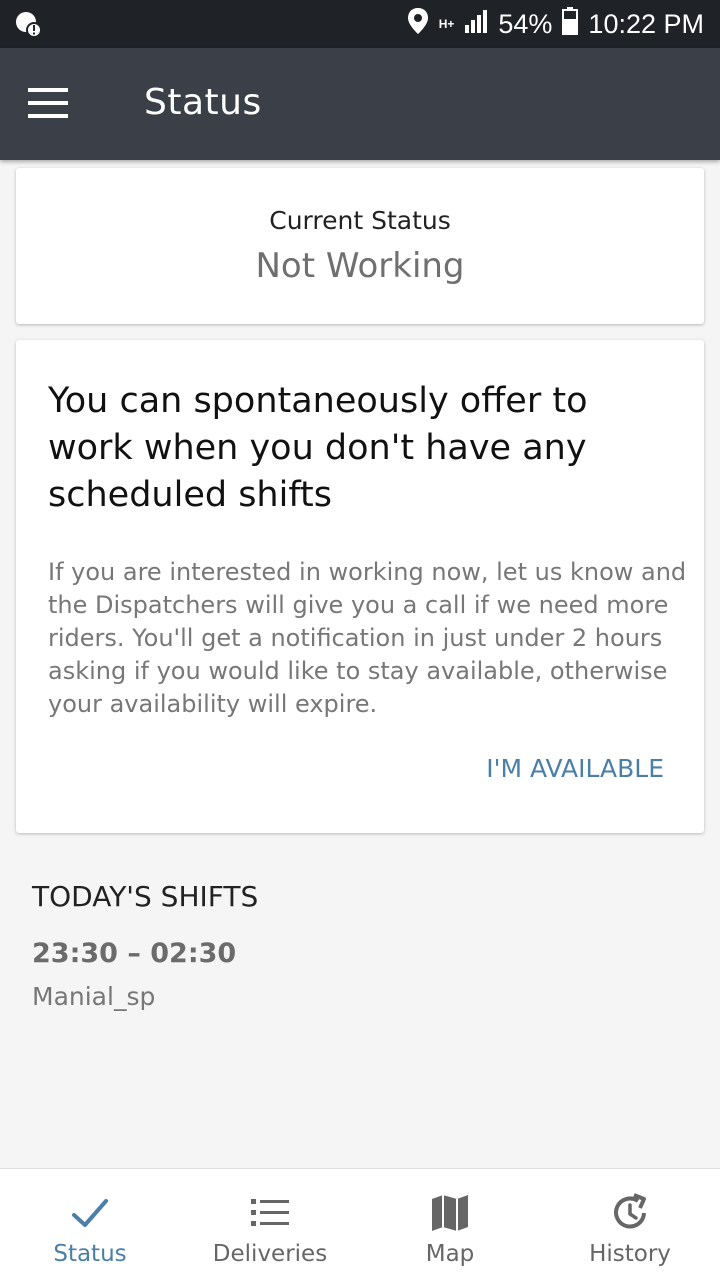  What do you see at coordinates (570, 24) in the screenshot?
I see `battery-icon` at bounding box center [570, 24].